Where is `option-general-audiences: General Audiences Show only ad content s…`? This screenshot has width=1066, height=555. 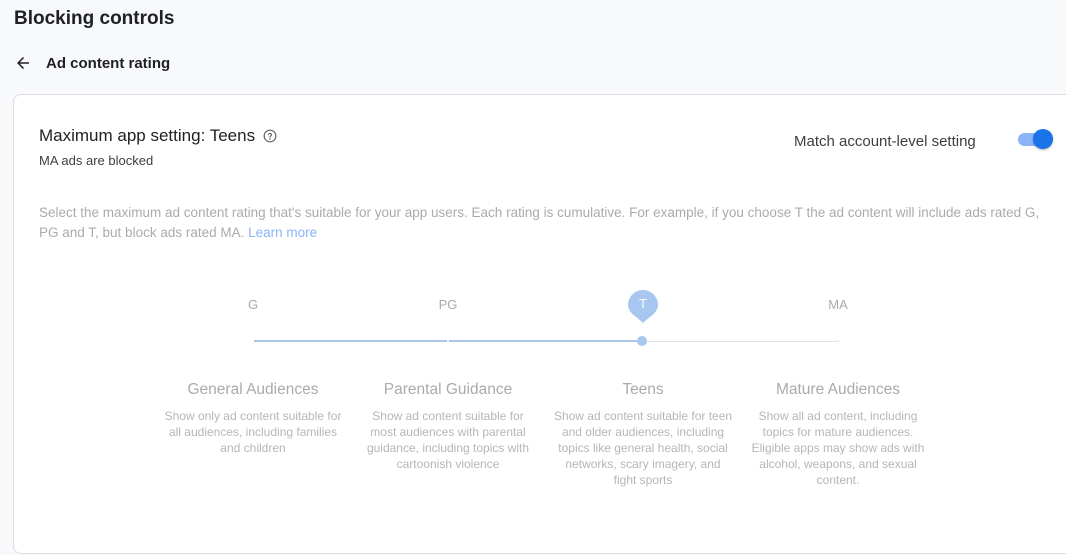
option-general-audiences: General Audiences Show only ad content s… is located at coordinates (253, 418).